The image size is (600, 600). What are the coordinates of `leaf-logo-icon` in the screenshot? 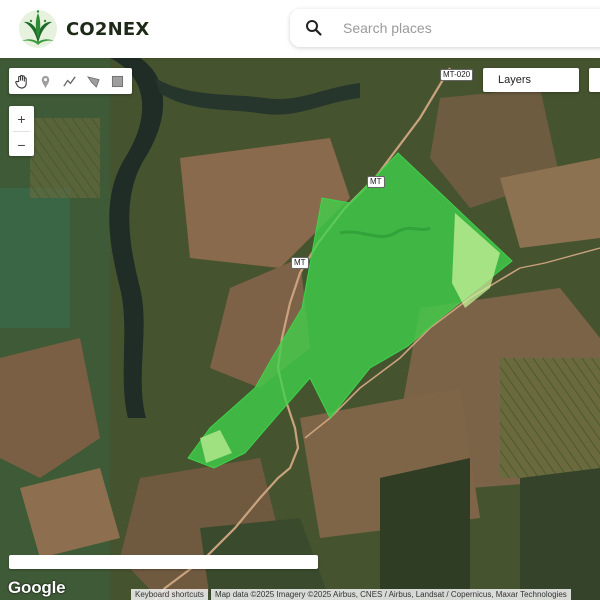 It's located at (38, 29).